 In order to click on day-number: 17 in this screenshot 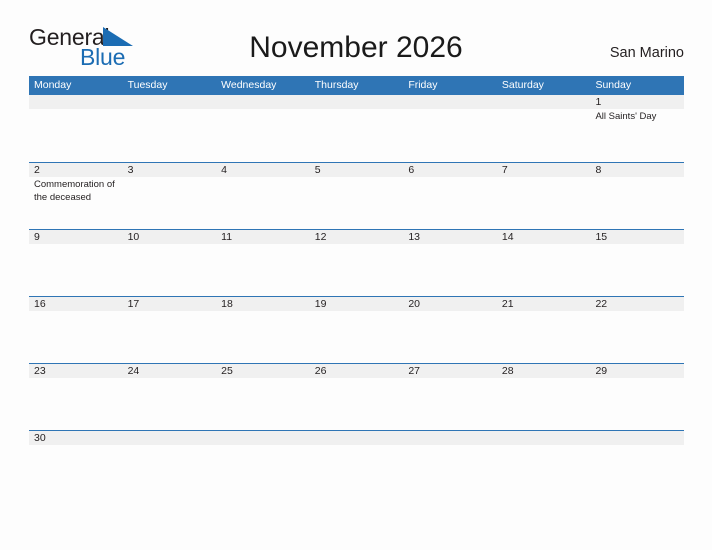, I will do `click(133, 304)`.